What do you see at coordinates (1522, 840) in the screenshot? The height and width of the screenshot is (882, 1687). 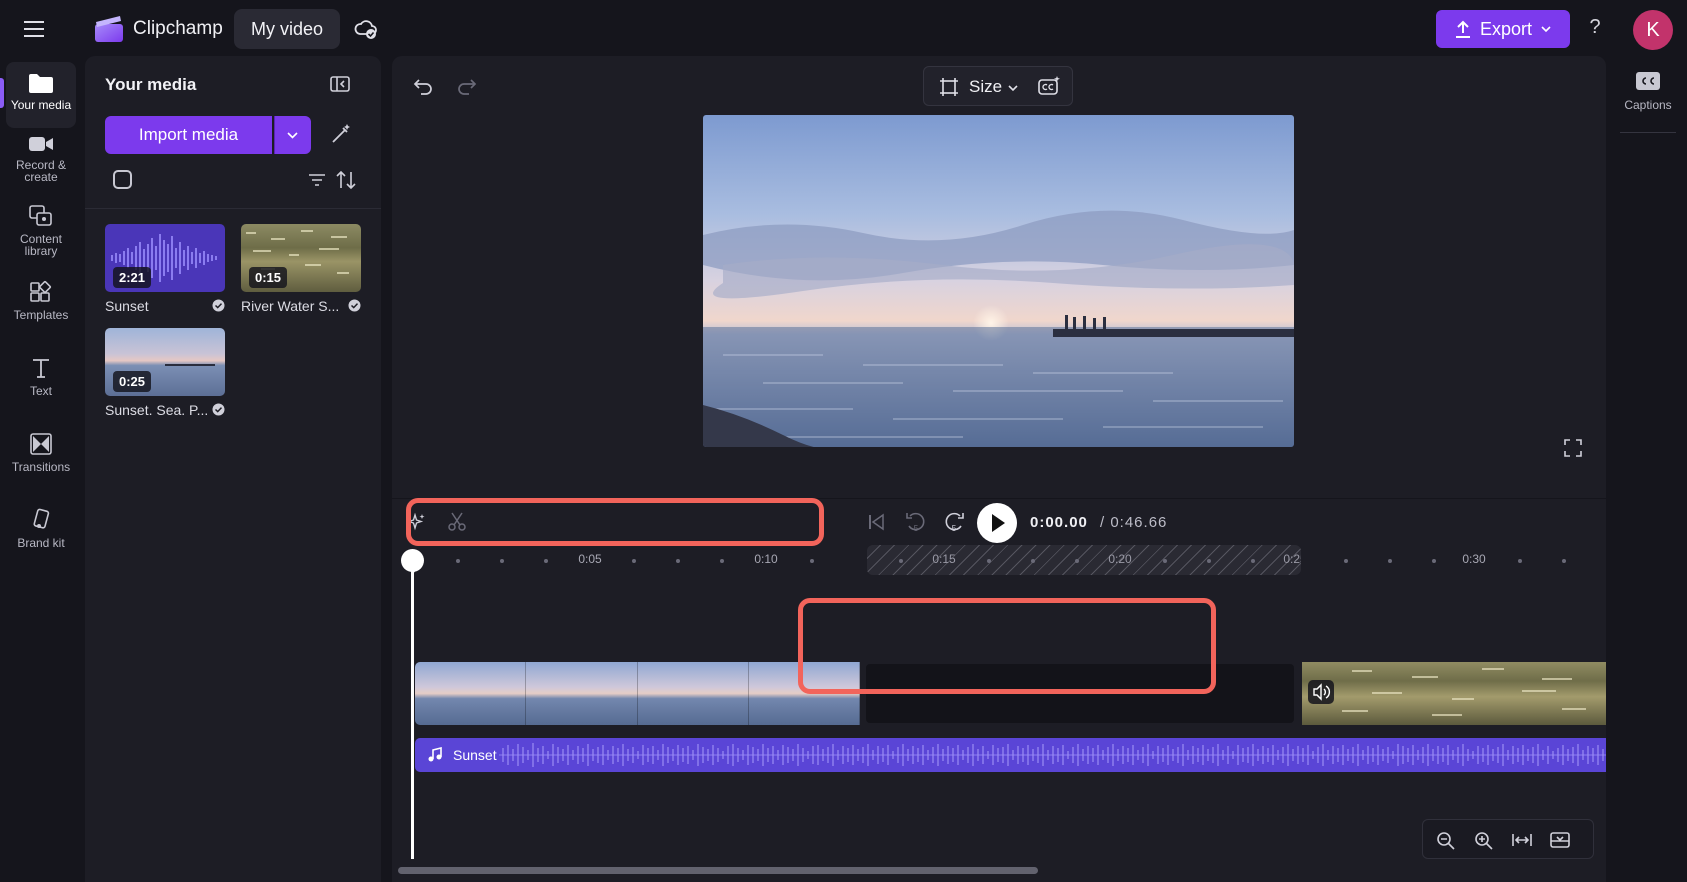 I see `fit-to-timeline-icon` at bounding box center [1522, 840].